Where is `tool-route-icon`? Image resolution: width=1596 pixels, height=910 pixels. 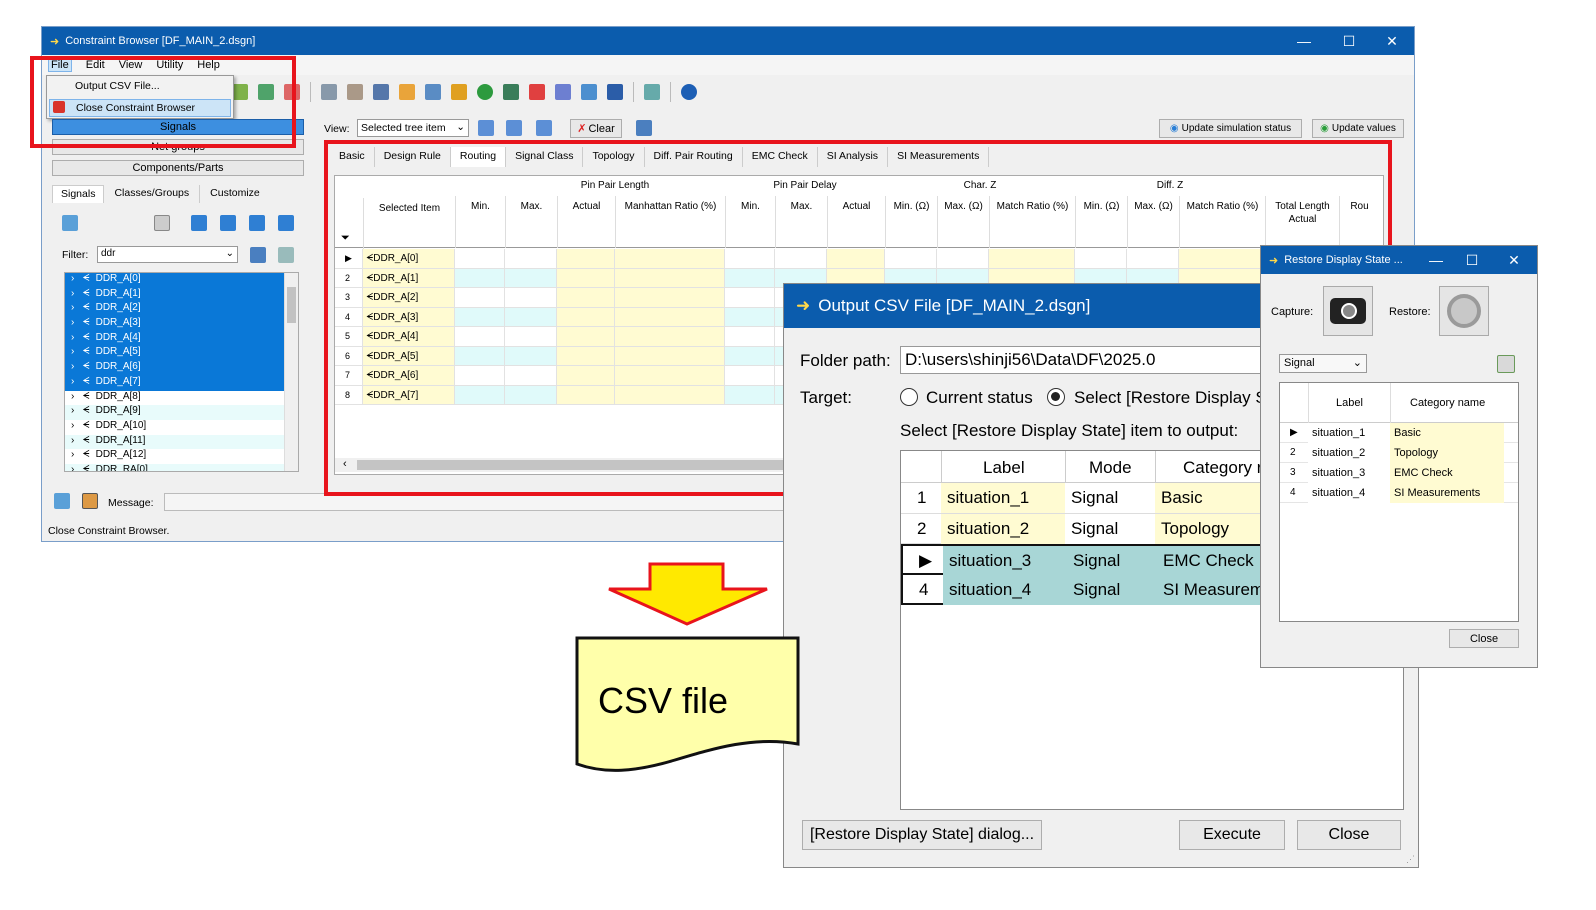
tool-route-icon is located at coordinates (266, 92).